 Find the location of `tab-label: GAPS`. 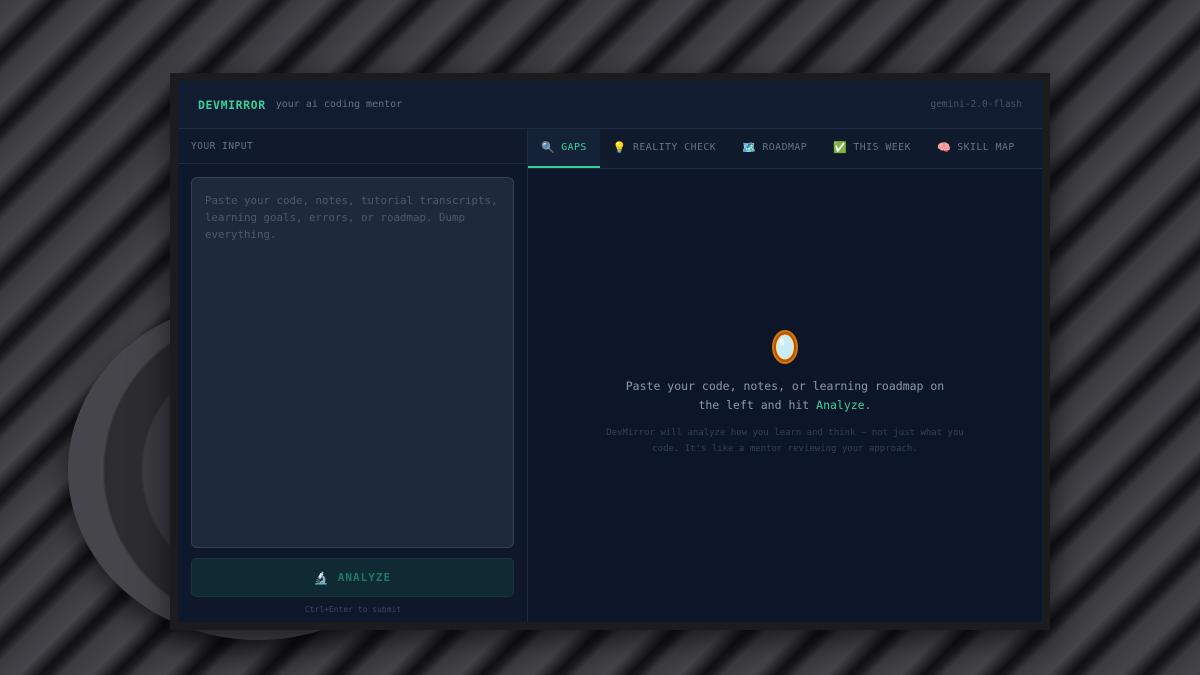

tab-label: GAPS is located at coordinates (574, 147).